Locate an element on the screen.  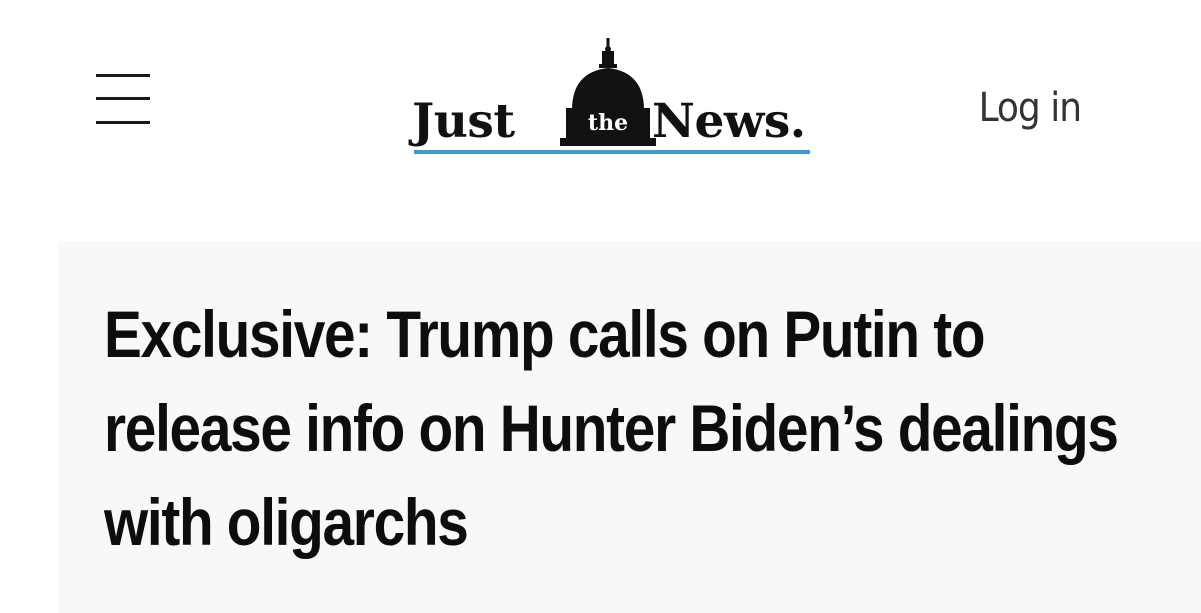
menu-button is located at coordinates (124, 100).